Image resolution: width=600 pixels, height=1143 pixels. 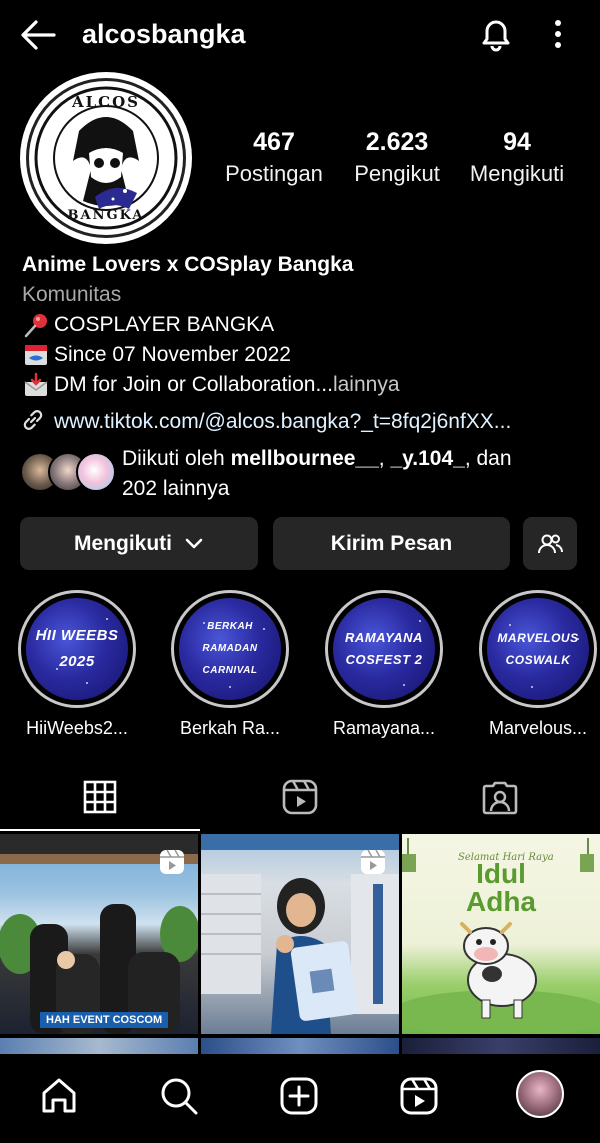 I want to click on tagged-icon, so click(x=500, y=797).